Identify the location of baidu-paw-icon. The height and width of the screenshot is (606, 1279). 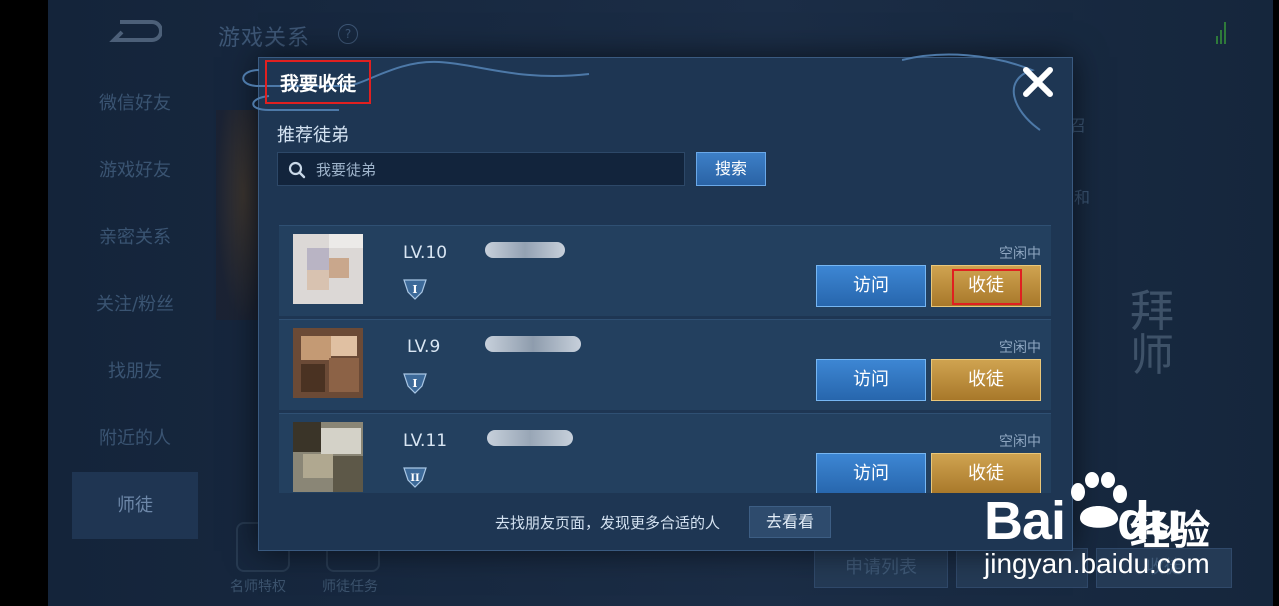
(1099, 500).